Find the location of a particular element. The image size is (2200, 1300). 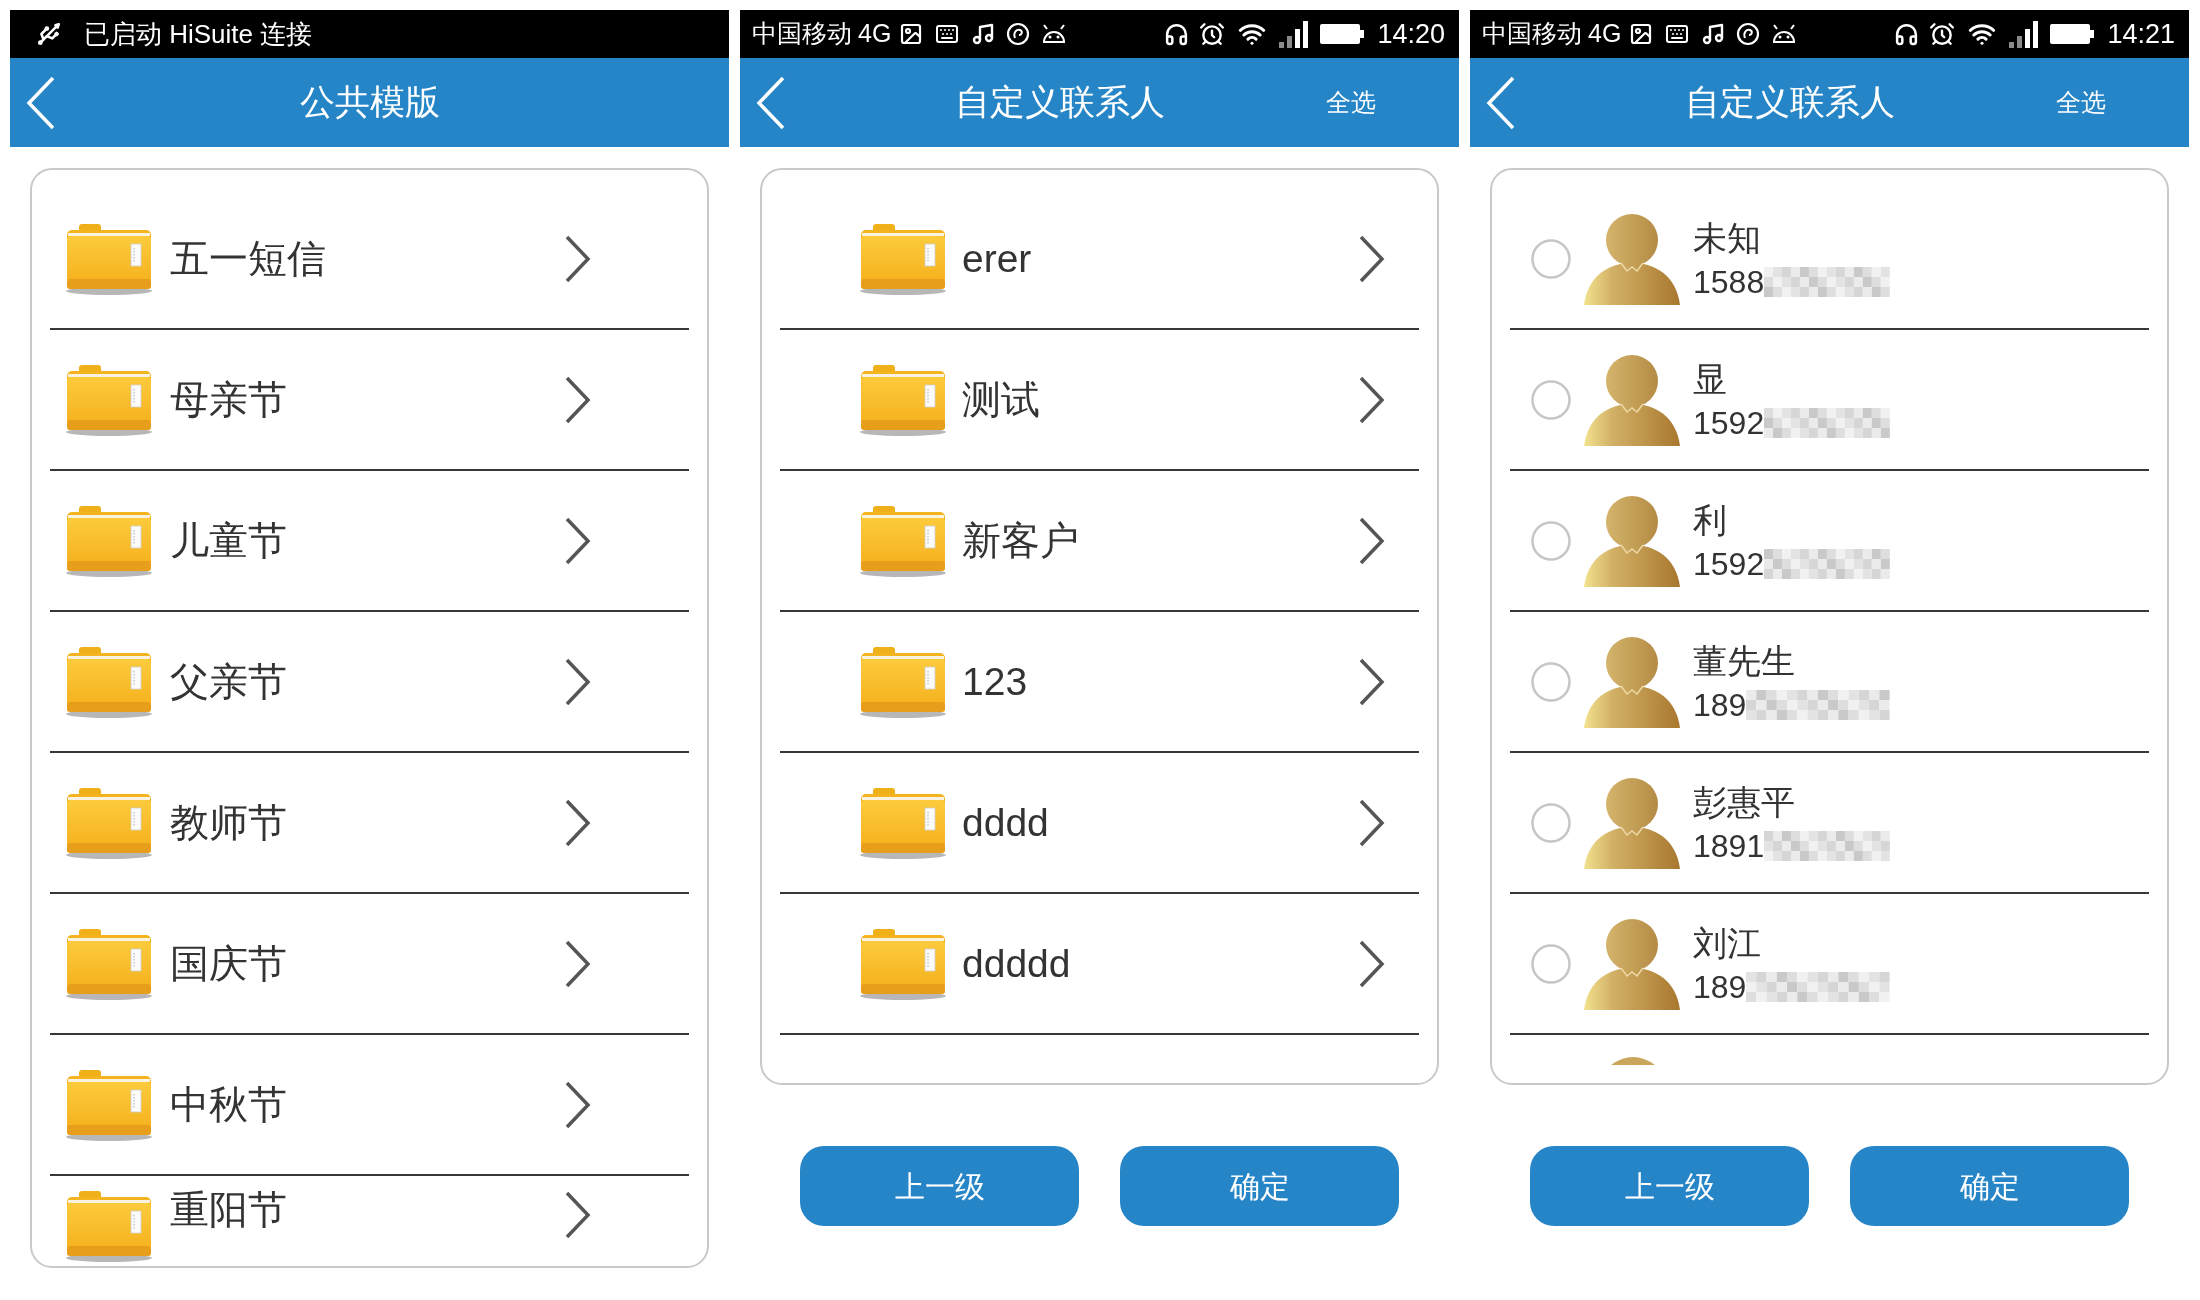

contact-name: 彭惠平 is located at coordinates (1744, 802).